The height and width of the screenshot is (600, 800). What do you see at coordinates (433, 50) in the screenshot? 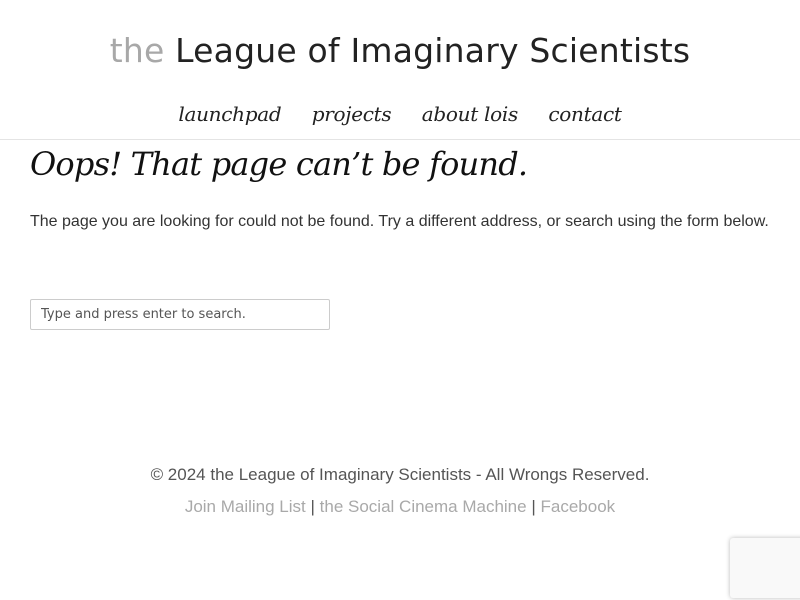
I see `logo-main: League of Imaginary Scientists` at bounding box center [433, 50].